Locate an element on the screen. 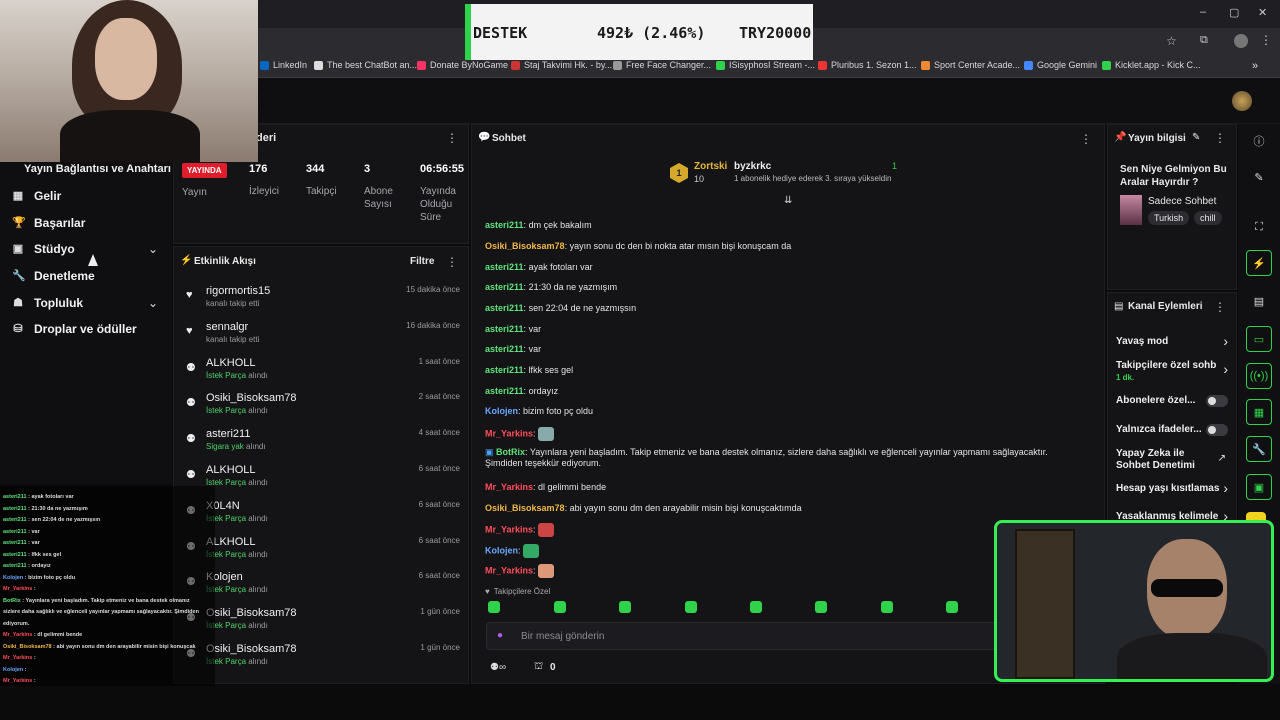 This screenshot has height=720, width=1280. chat-icon: ▭ is located at coordinates (1259, 339).